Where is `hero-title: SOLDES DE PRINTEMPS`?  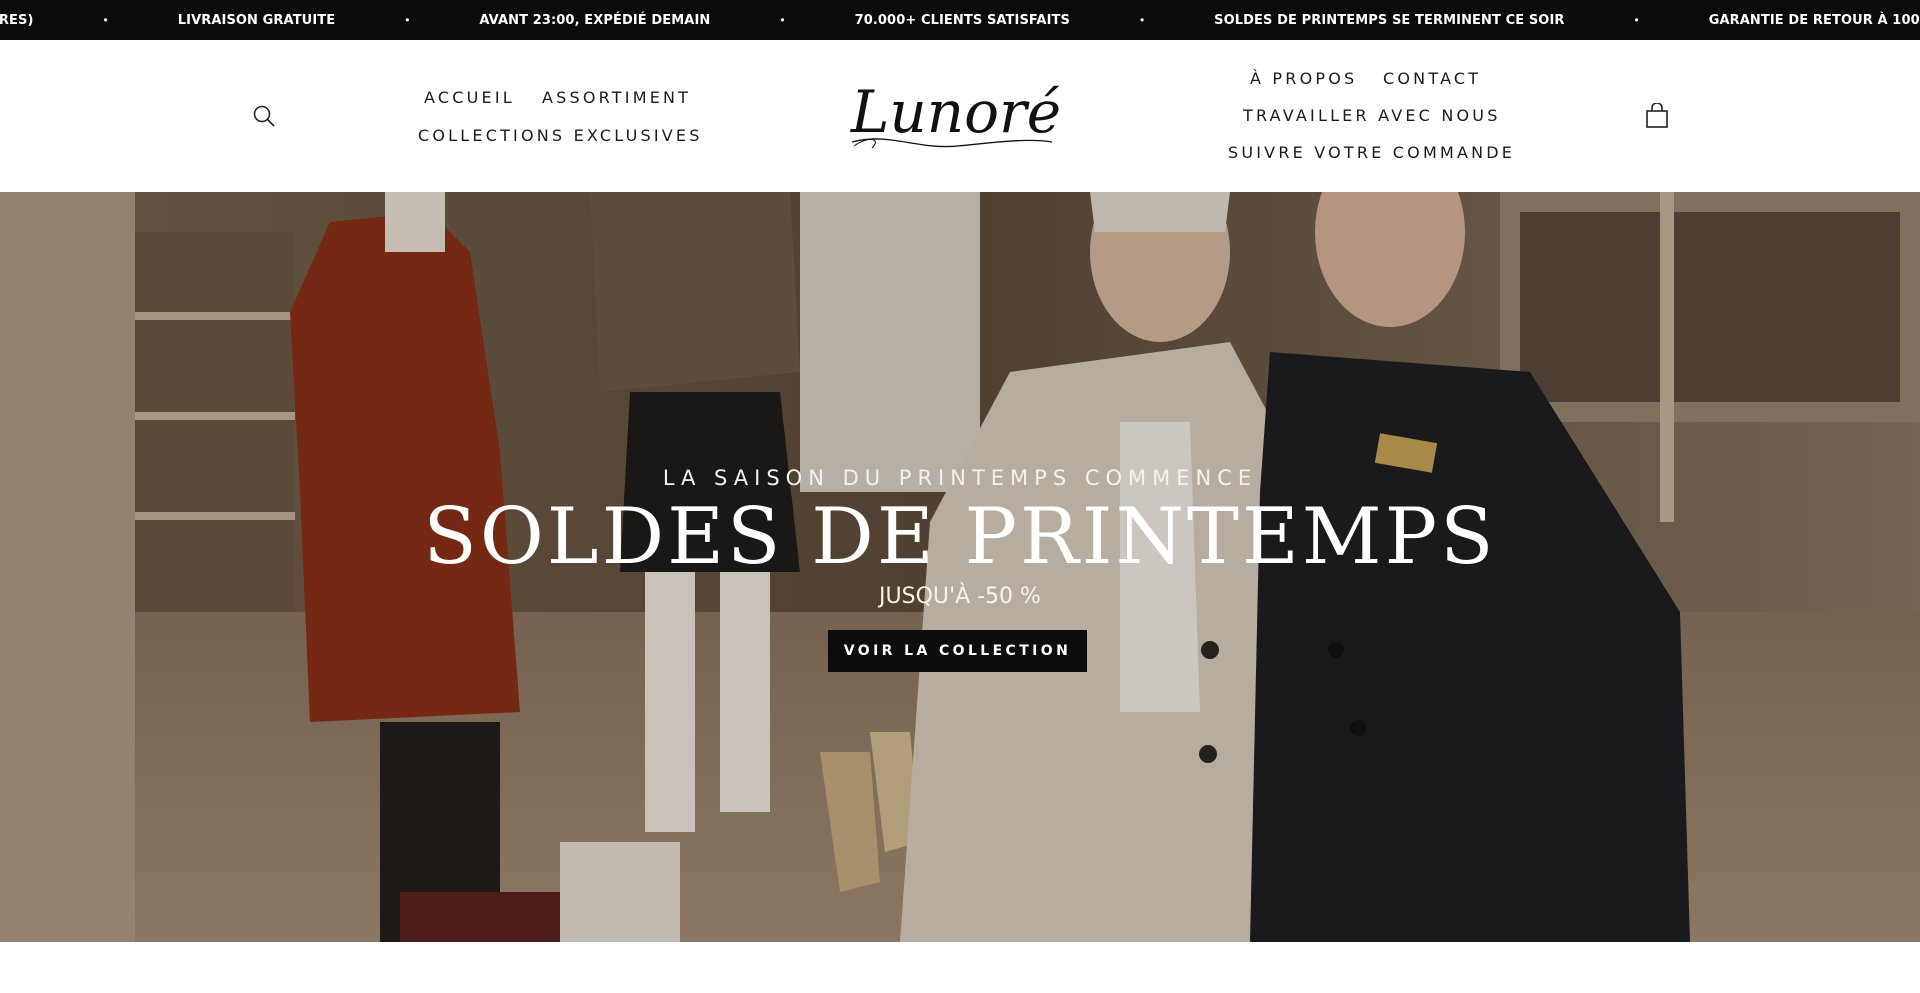 hero-title: SOLDES DE PRINTEMPS is located at coordinates (960, 537).